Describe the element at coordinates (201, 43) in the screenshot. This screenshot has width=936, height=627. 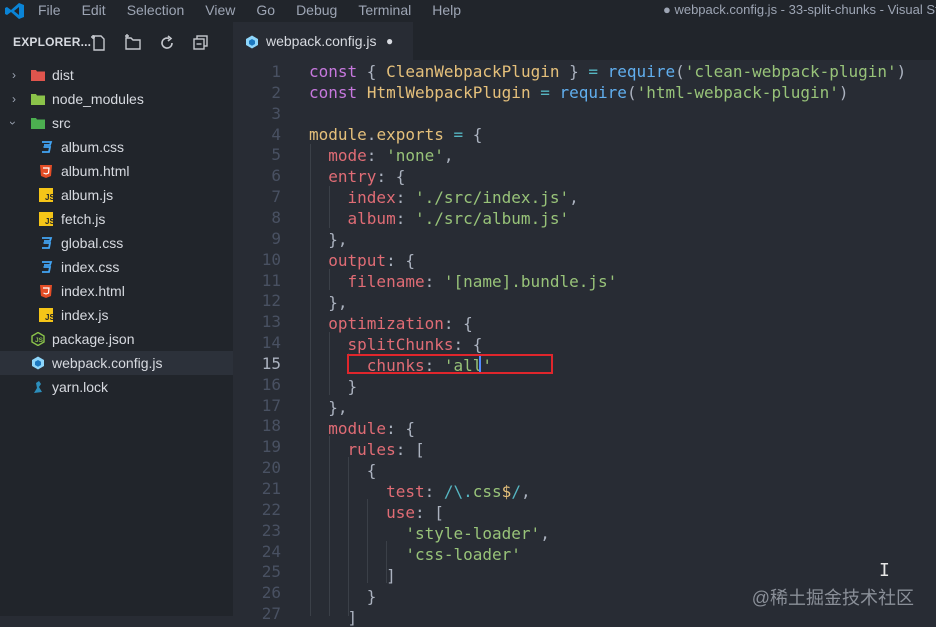
I see `collapse-all-icon` at that location.